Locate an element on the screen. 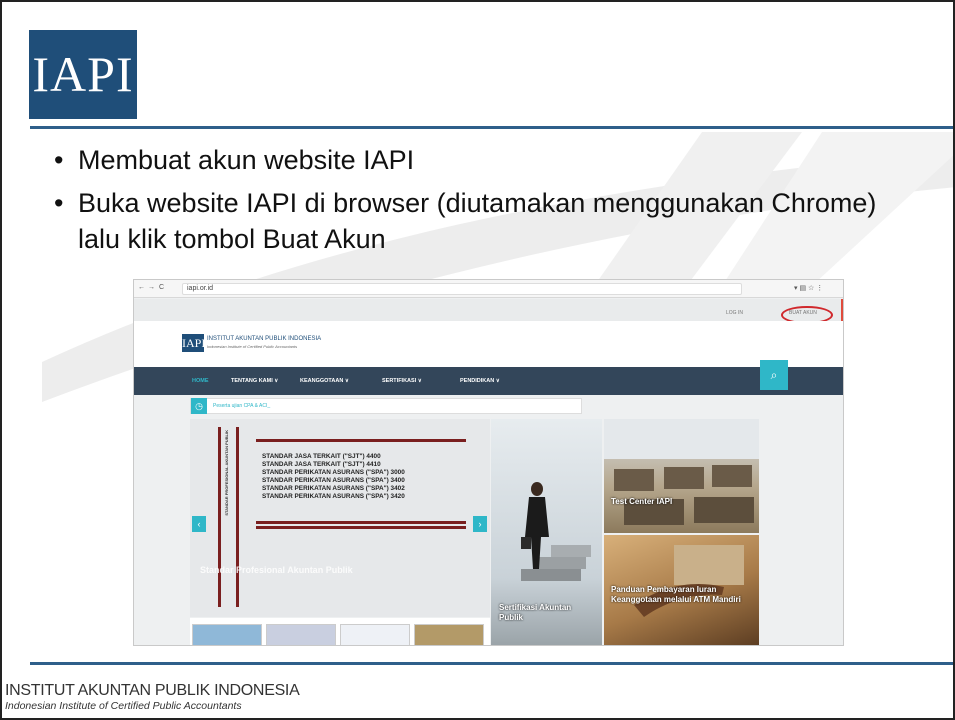 The width and height of the screenshot is (955, 720). certification-panel: Sertifikasi Akuntan Publik is located at coordinates (546, 532).